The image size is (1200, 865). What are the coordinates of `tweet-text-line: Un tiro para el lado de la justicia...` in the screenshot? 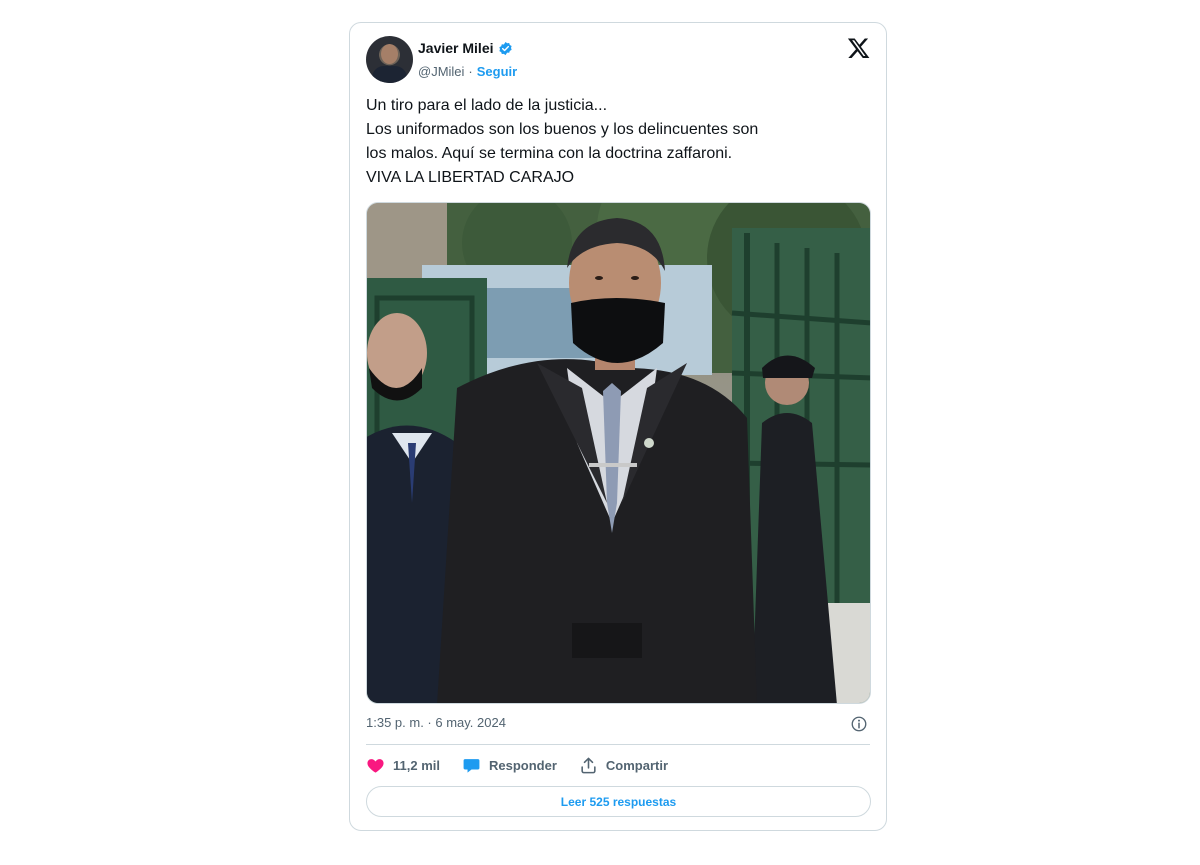 It's located at (487, 105).